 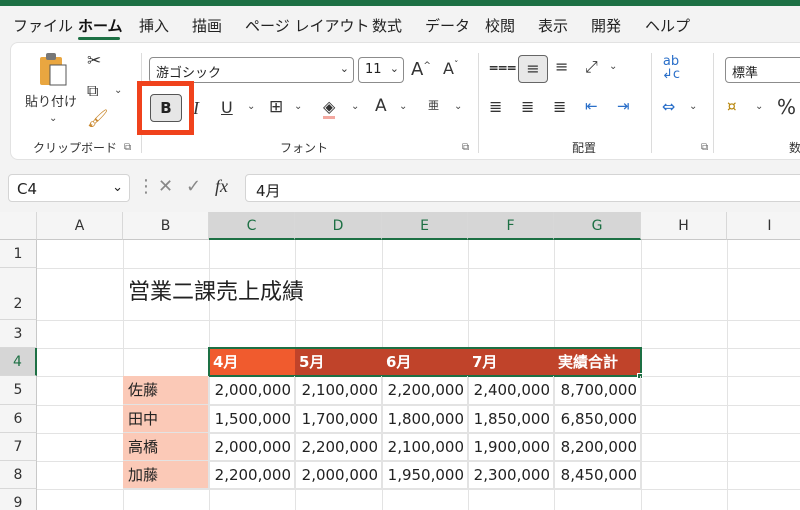 What do you see at coordinates (786, 107) in the screenshot?
I see `percent-style-icon: %` at bounding box center [786, 107].